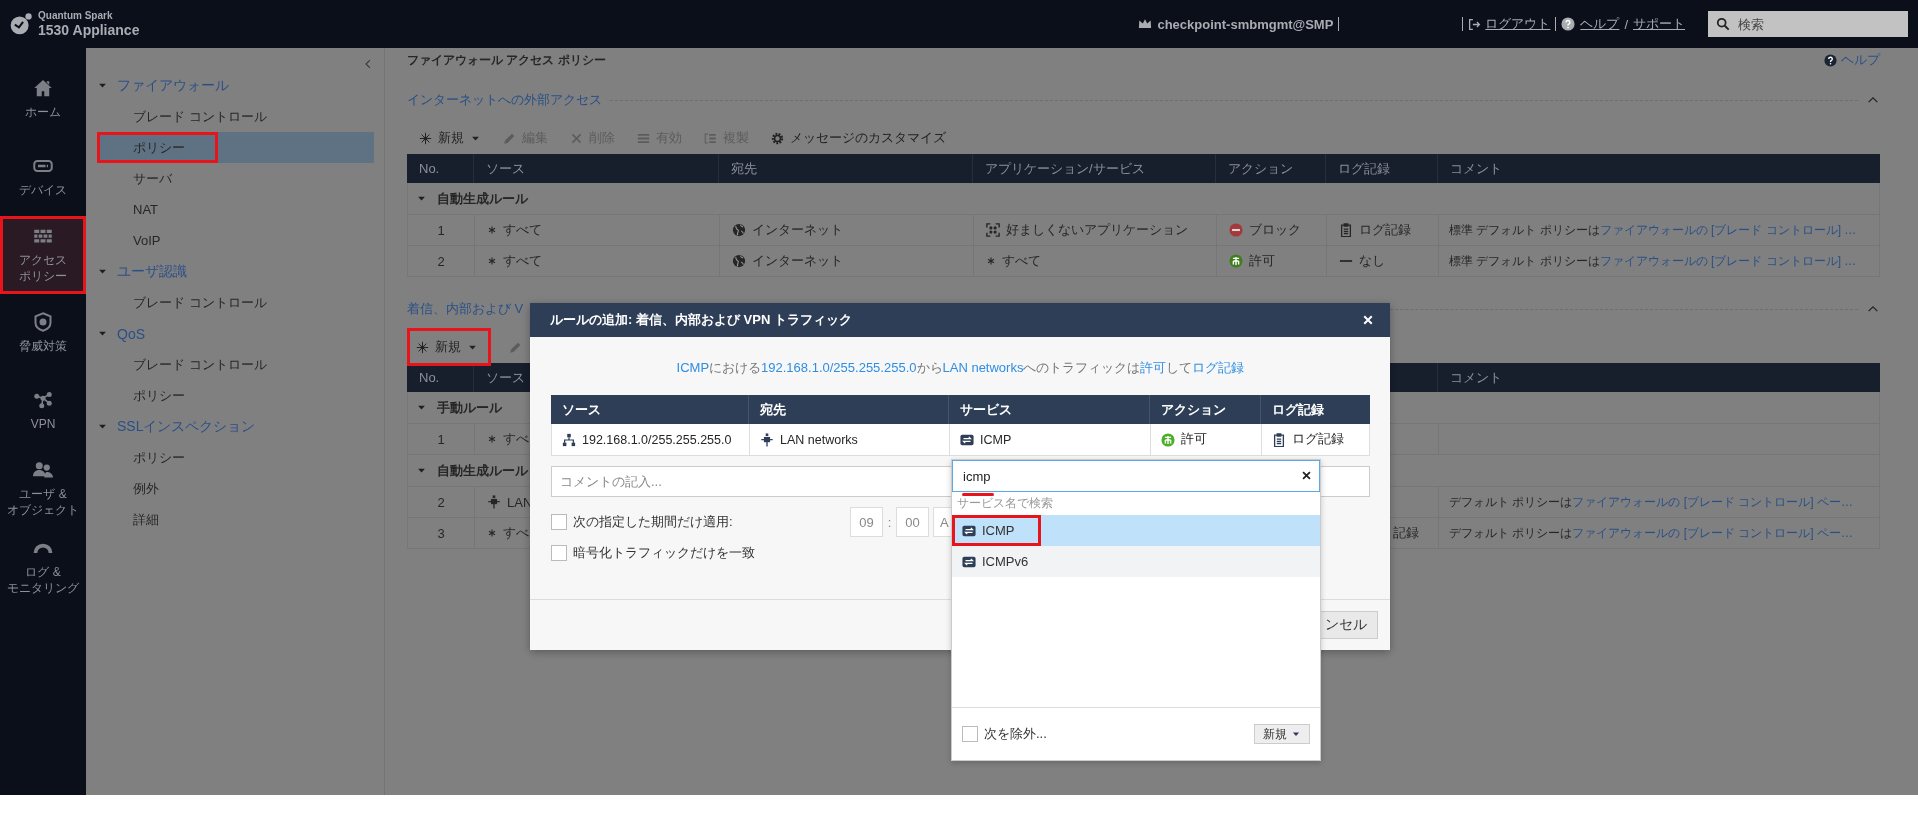  I want to click on page-title: ファイアウォール アクセス ポリシー, so click(506, 60).